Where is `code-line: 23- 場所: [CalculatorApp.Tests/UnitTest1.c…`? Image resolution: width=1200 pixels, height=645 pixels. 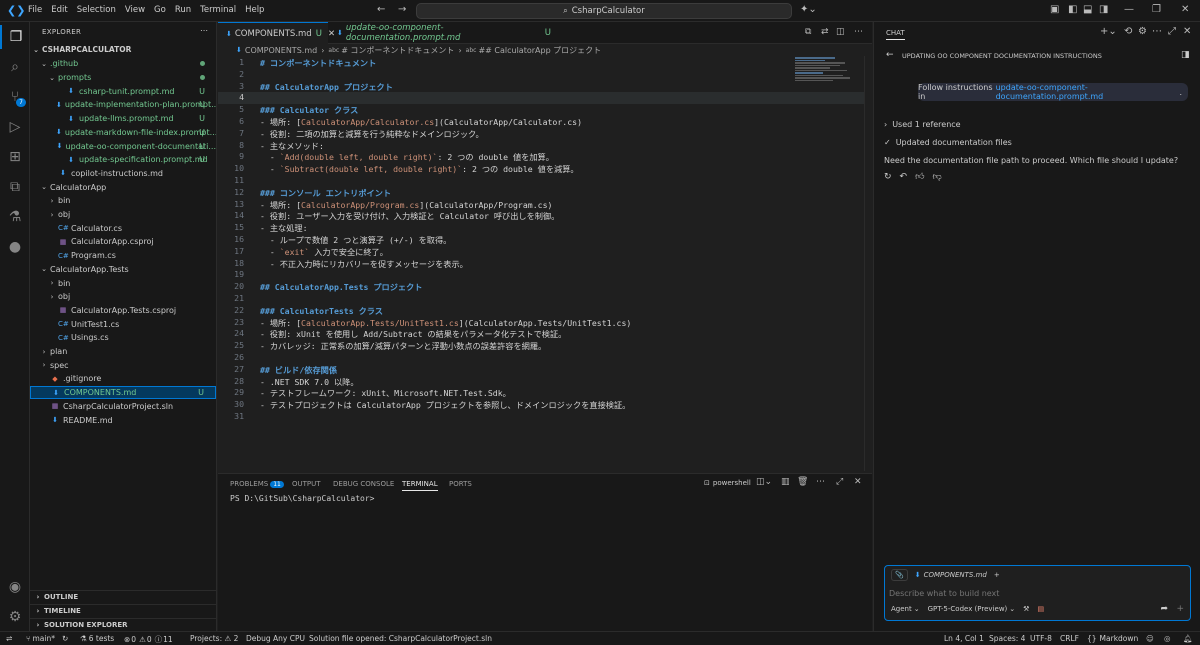
code-line: 23- 場所: [CalculatorApp.Tests/UnitTest1.c… is located at coordinates (545, 323).